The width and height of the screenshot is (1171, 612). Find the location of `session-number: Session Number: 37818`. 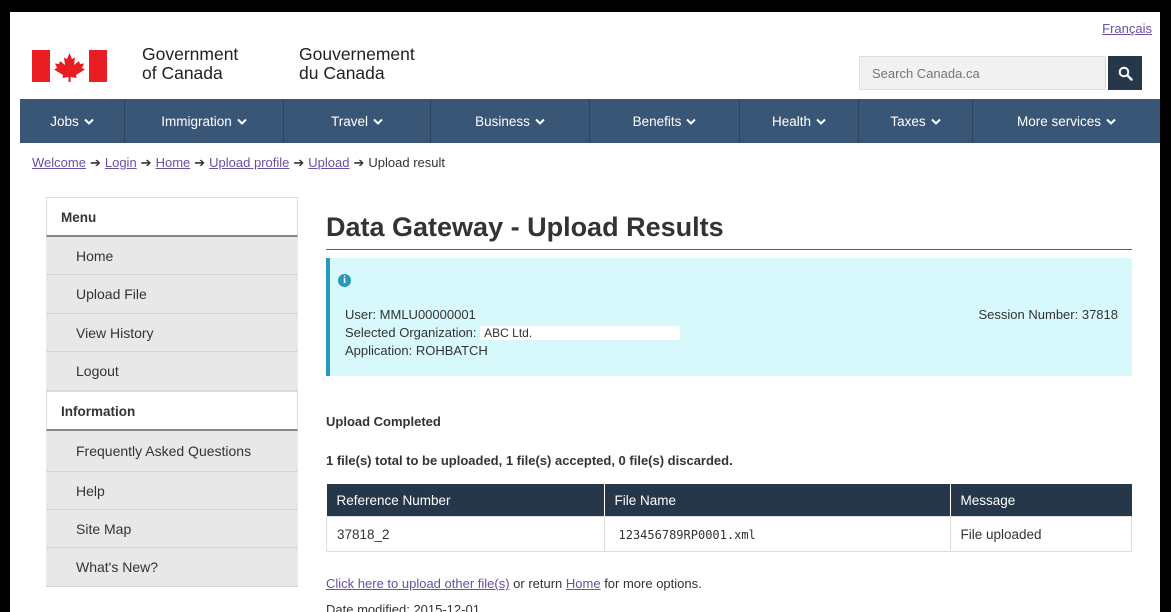

session-number: Session Number: 37818 is located at coordinates (1048, 314).